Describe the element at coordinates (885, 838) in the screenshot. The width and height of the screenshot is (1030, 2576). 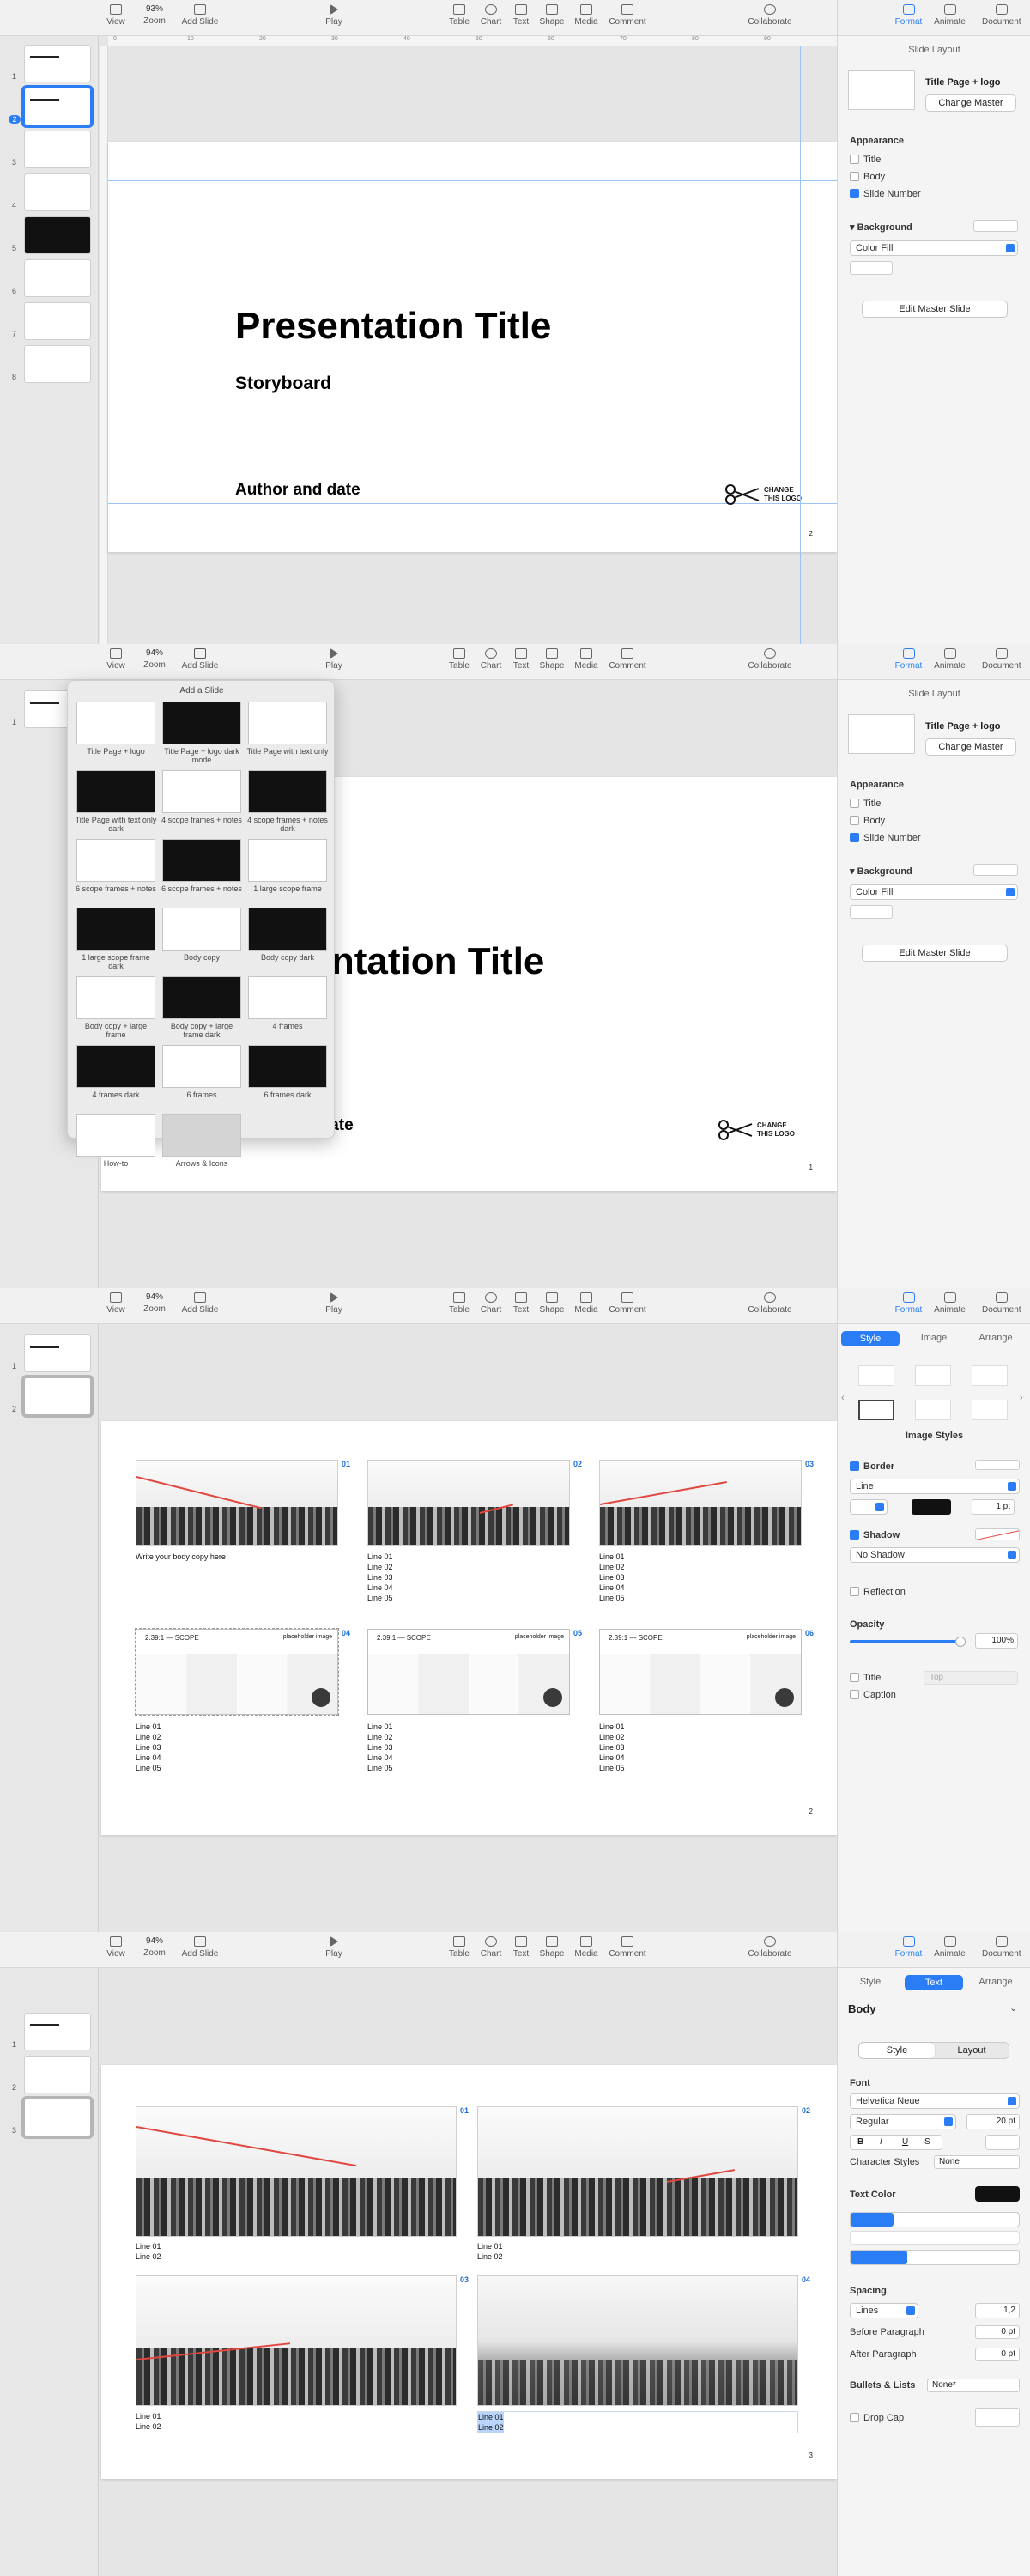
I see `slide-number-checkbox: Slide Number` at that location.